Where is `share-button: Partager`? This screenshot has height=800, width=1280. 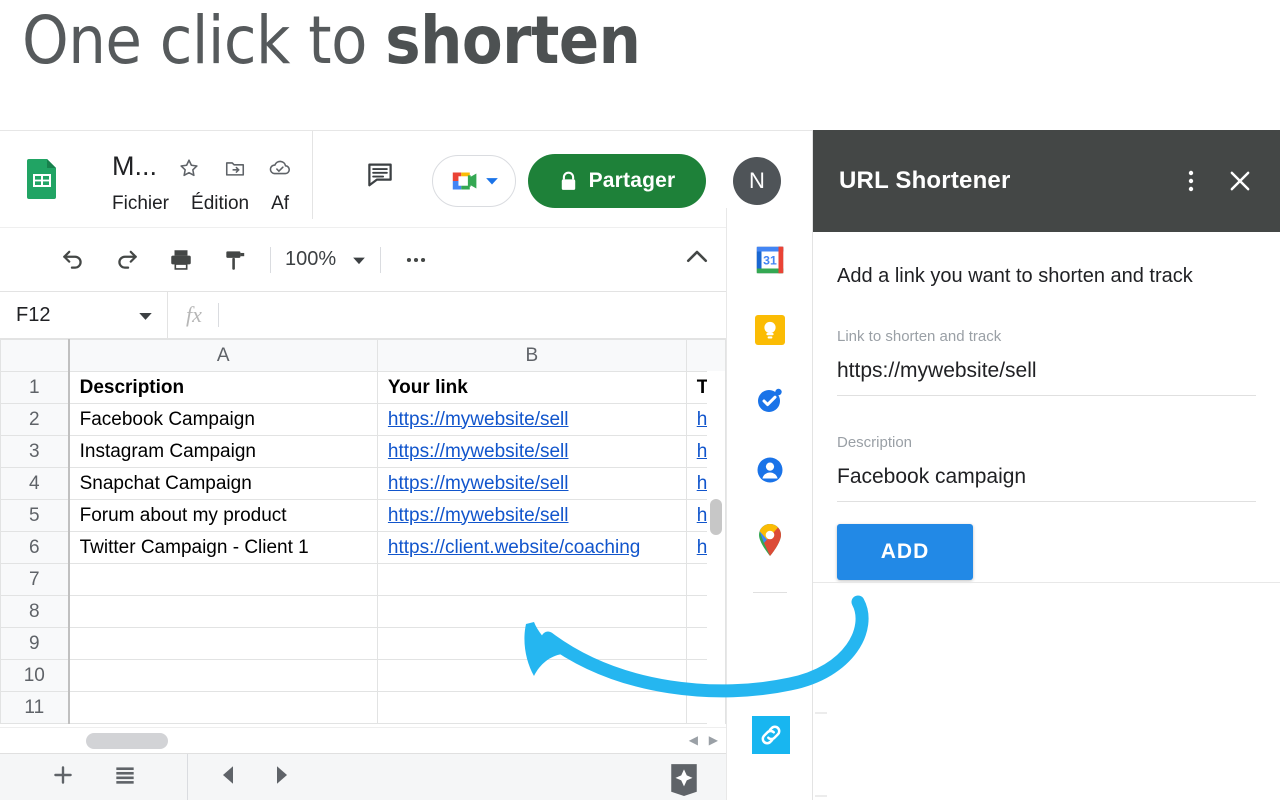 share-button: Partager is located at coordinates (617, 181).